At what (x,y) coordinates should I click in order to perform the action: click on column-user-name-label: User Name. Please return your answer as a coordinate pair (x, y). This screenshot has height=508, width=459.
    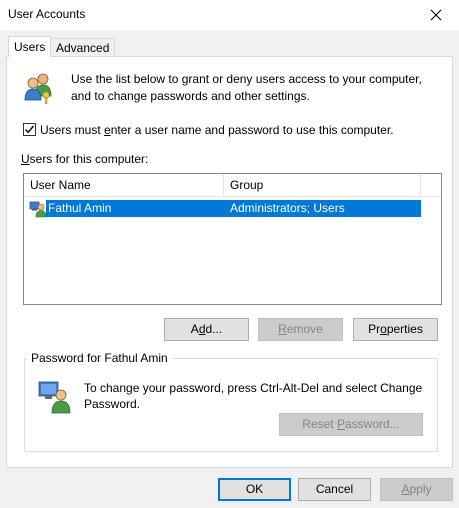
    Looking at the image, I should click on (60, 185).